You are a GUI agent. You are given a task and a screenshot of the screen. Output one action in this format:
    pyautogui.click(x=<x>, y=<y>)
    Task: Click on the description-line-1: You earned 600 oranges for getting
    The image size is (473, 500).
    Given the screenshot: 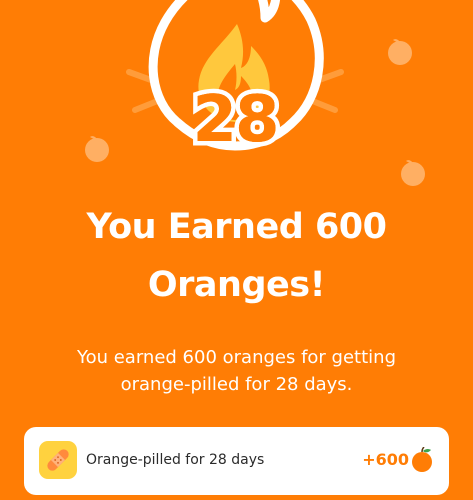 What is the action you would take?
    pyautogui.click(x=236, y=357)
    